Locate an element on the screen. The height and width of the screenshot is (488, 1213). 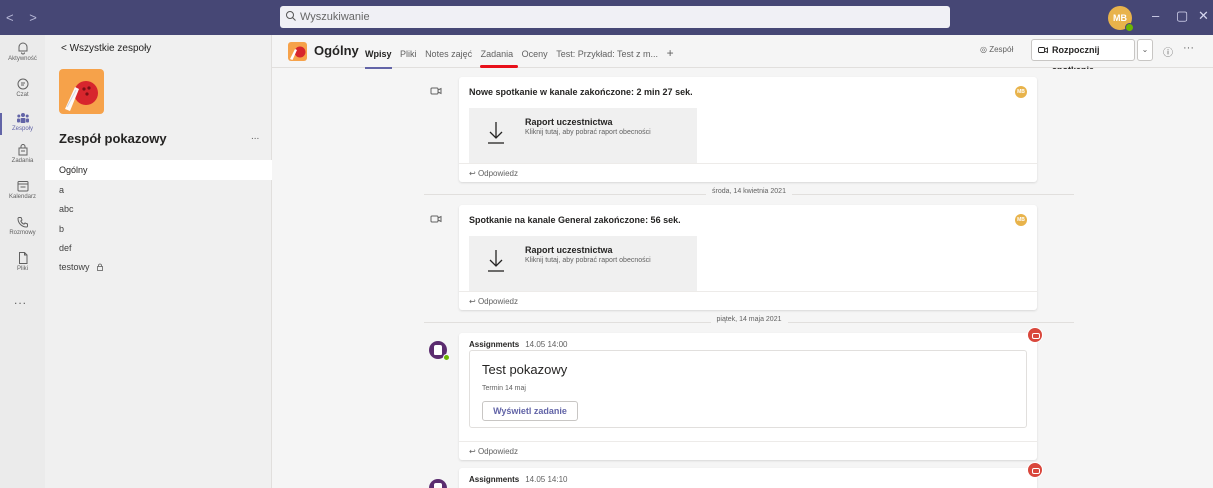
rail-chat: Czat is located at coordinates (22, 87).